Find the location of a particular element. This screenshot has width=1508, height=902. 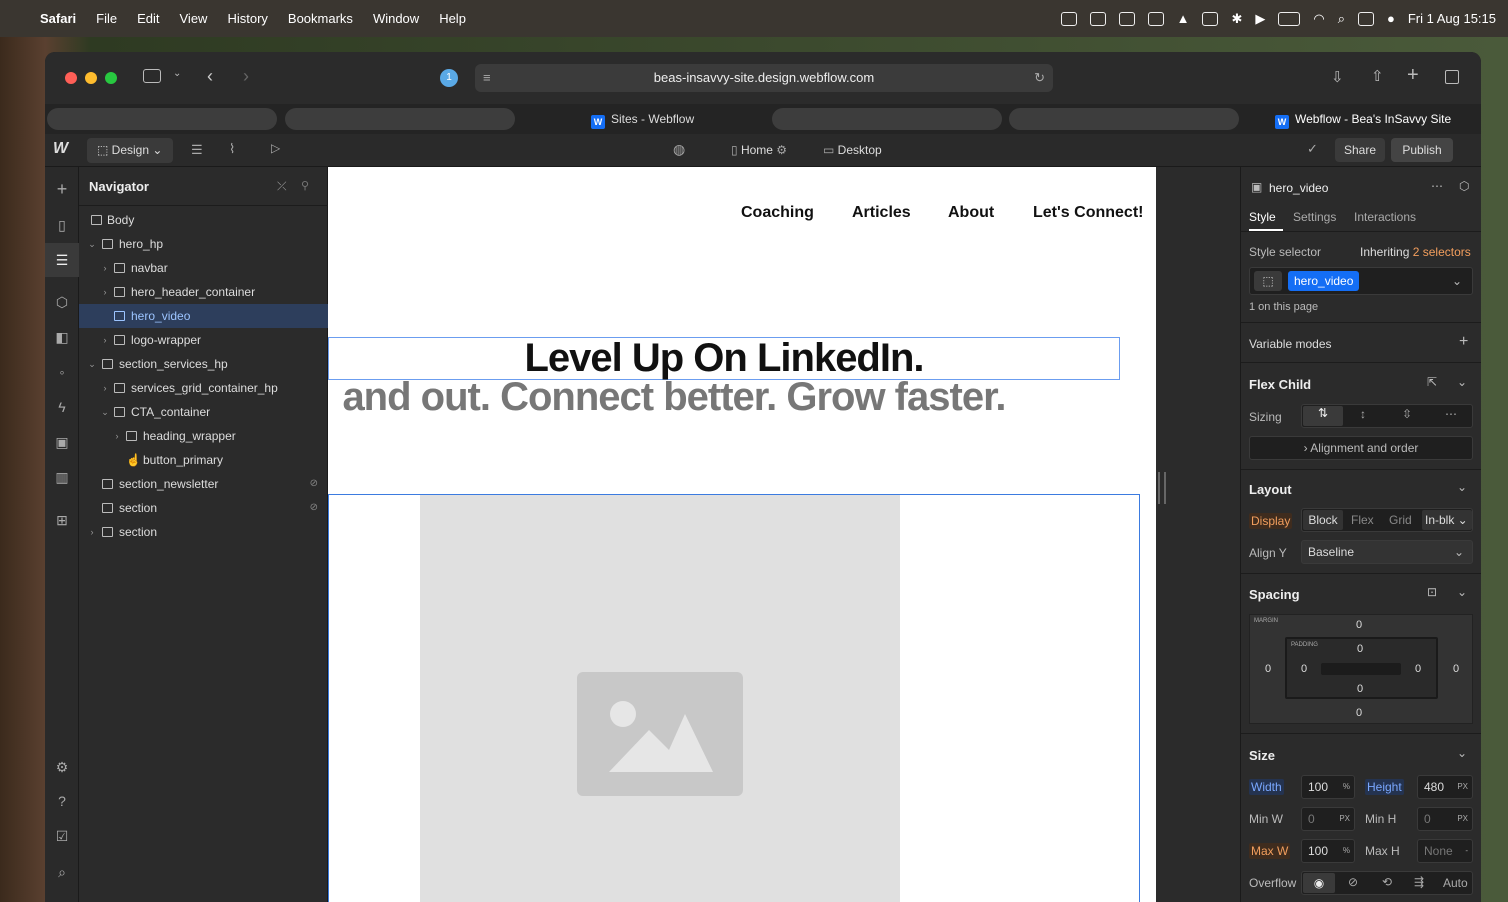

resize-handle is located at coordinates (1162, 488).